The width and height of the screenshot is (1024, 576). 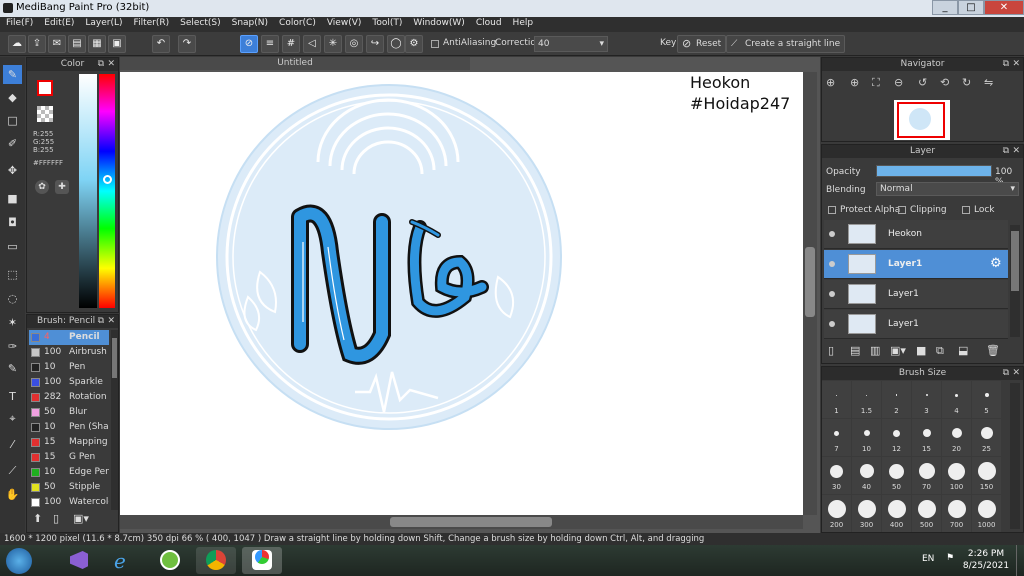 I want to click on select-pen-2-icon: ✑, so click(x=12, y=346).